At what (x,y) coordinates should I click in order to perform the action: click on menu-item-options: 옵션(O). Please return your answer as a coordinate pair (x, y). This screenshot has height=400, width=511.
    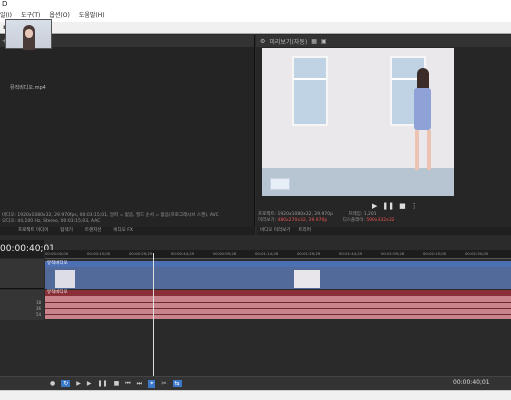
    Looking at the image, I should click on (59, 16).